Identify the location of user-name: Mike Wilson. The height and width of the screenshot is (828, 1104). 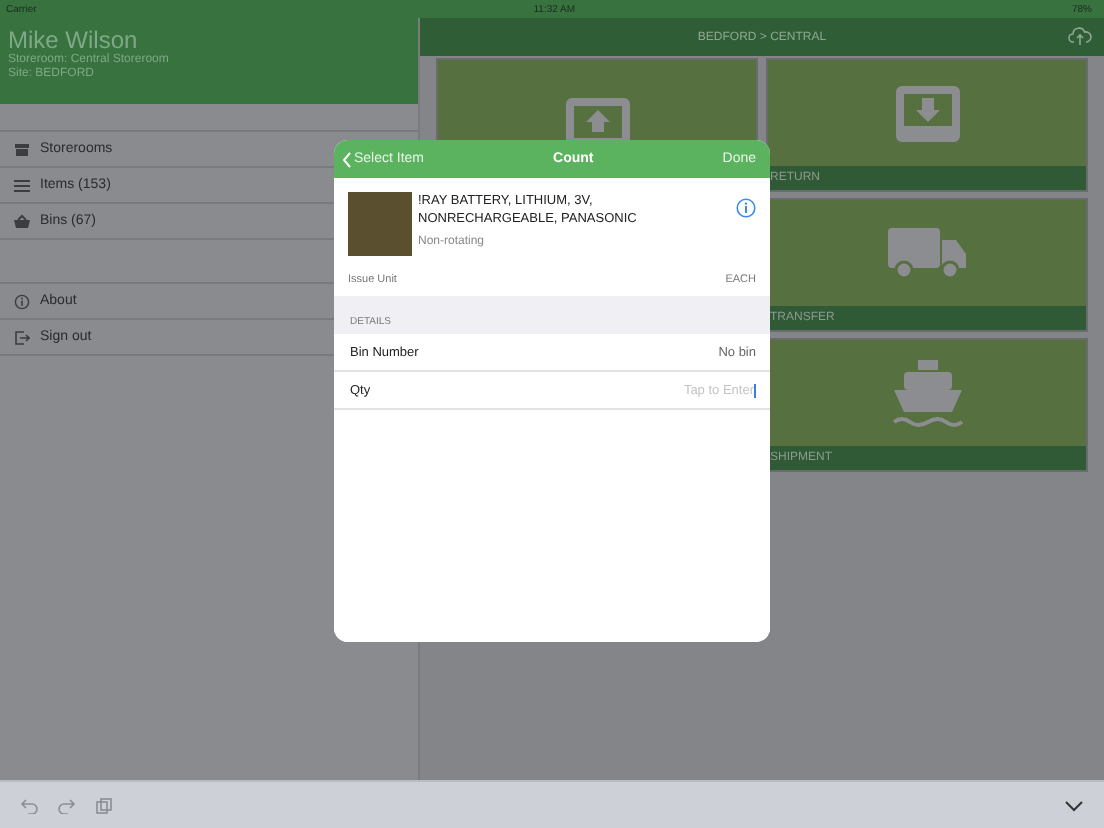
(73, 40).